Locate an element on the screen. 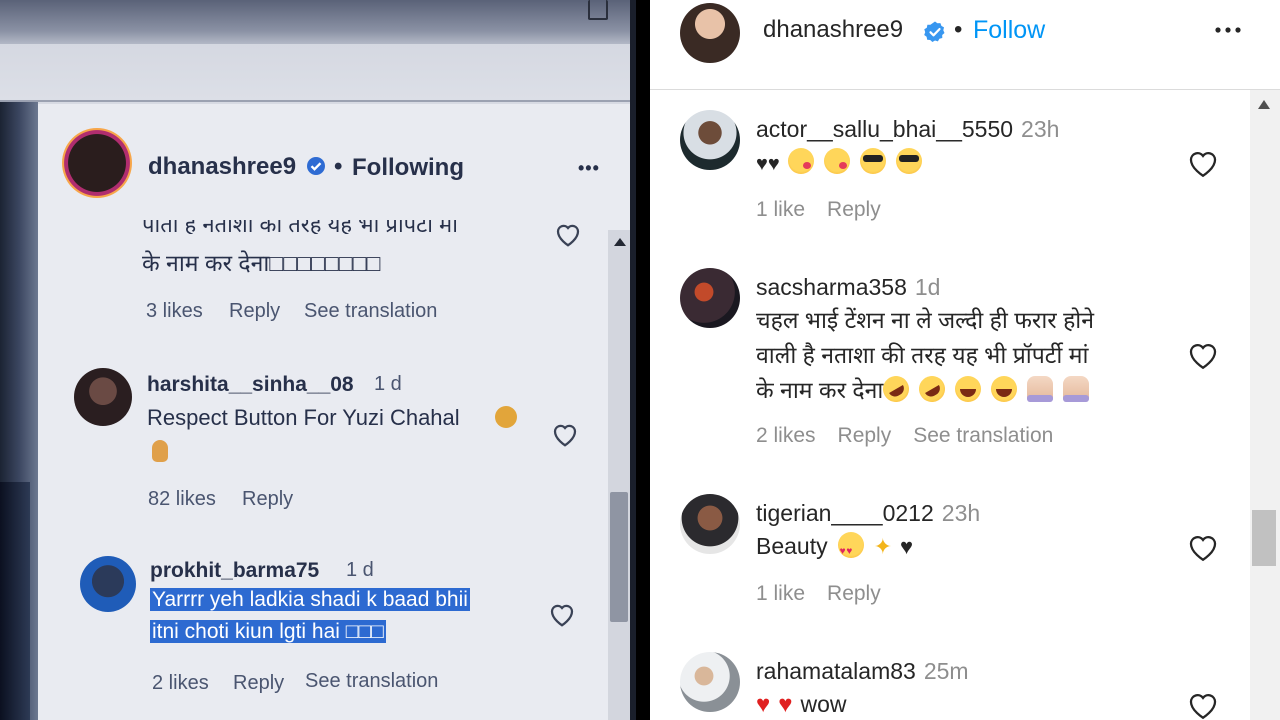 This screenshot has width=1280, height=720. photo-scroll-up-icon is located at coordinates (620, 242).